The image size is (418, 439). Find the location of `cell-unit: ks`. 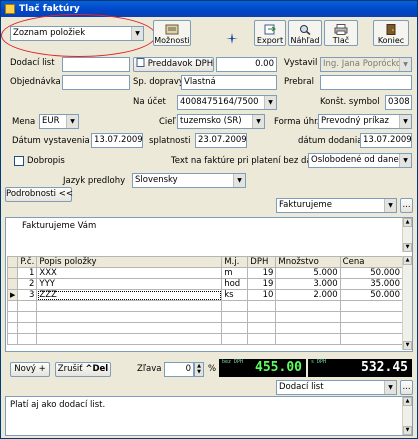

cell-unit: ks is located at coordinates (235, 295).